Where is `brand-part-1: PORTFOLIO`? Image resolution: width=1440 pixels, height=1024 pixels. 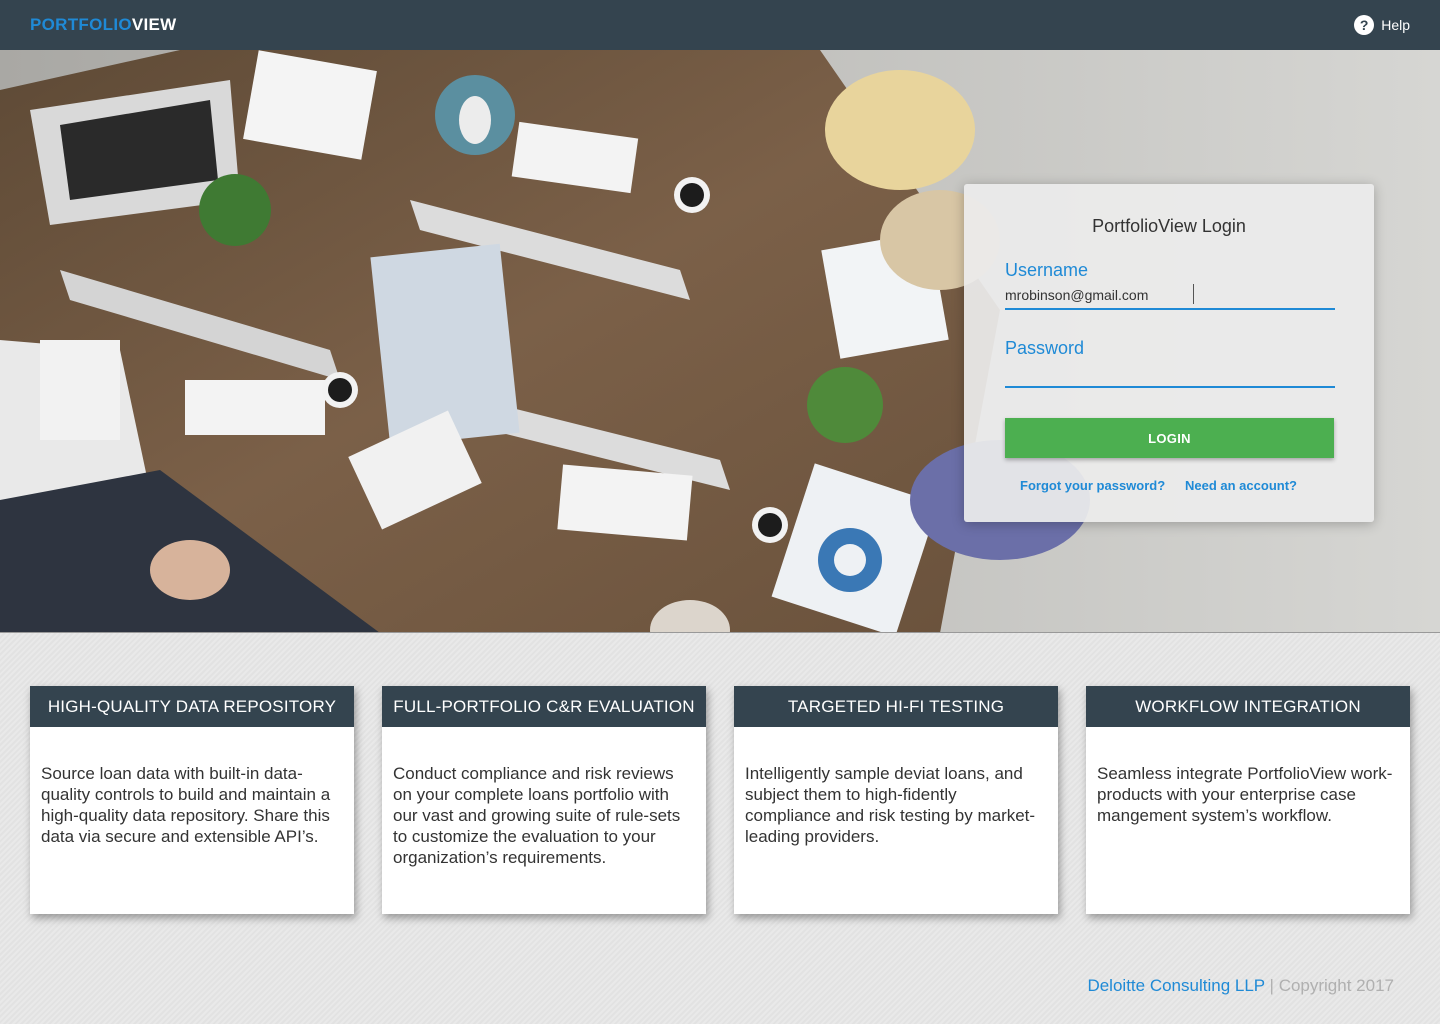 brand-part-1: PORTFOLIO is located at coordinates (81, 24).